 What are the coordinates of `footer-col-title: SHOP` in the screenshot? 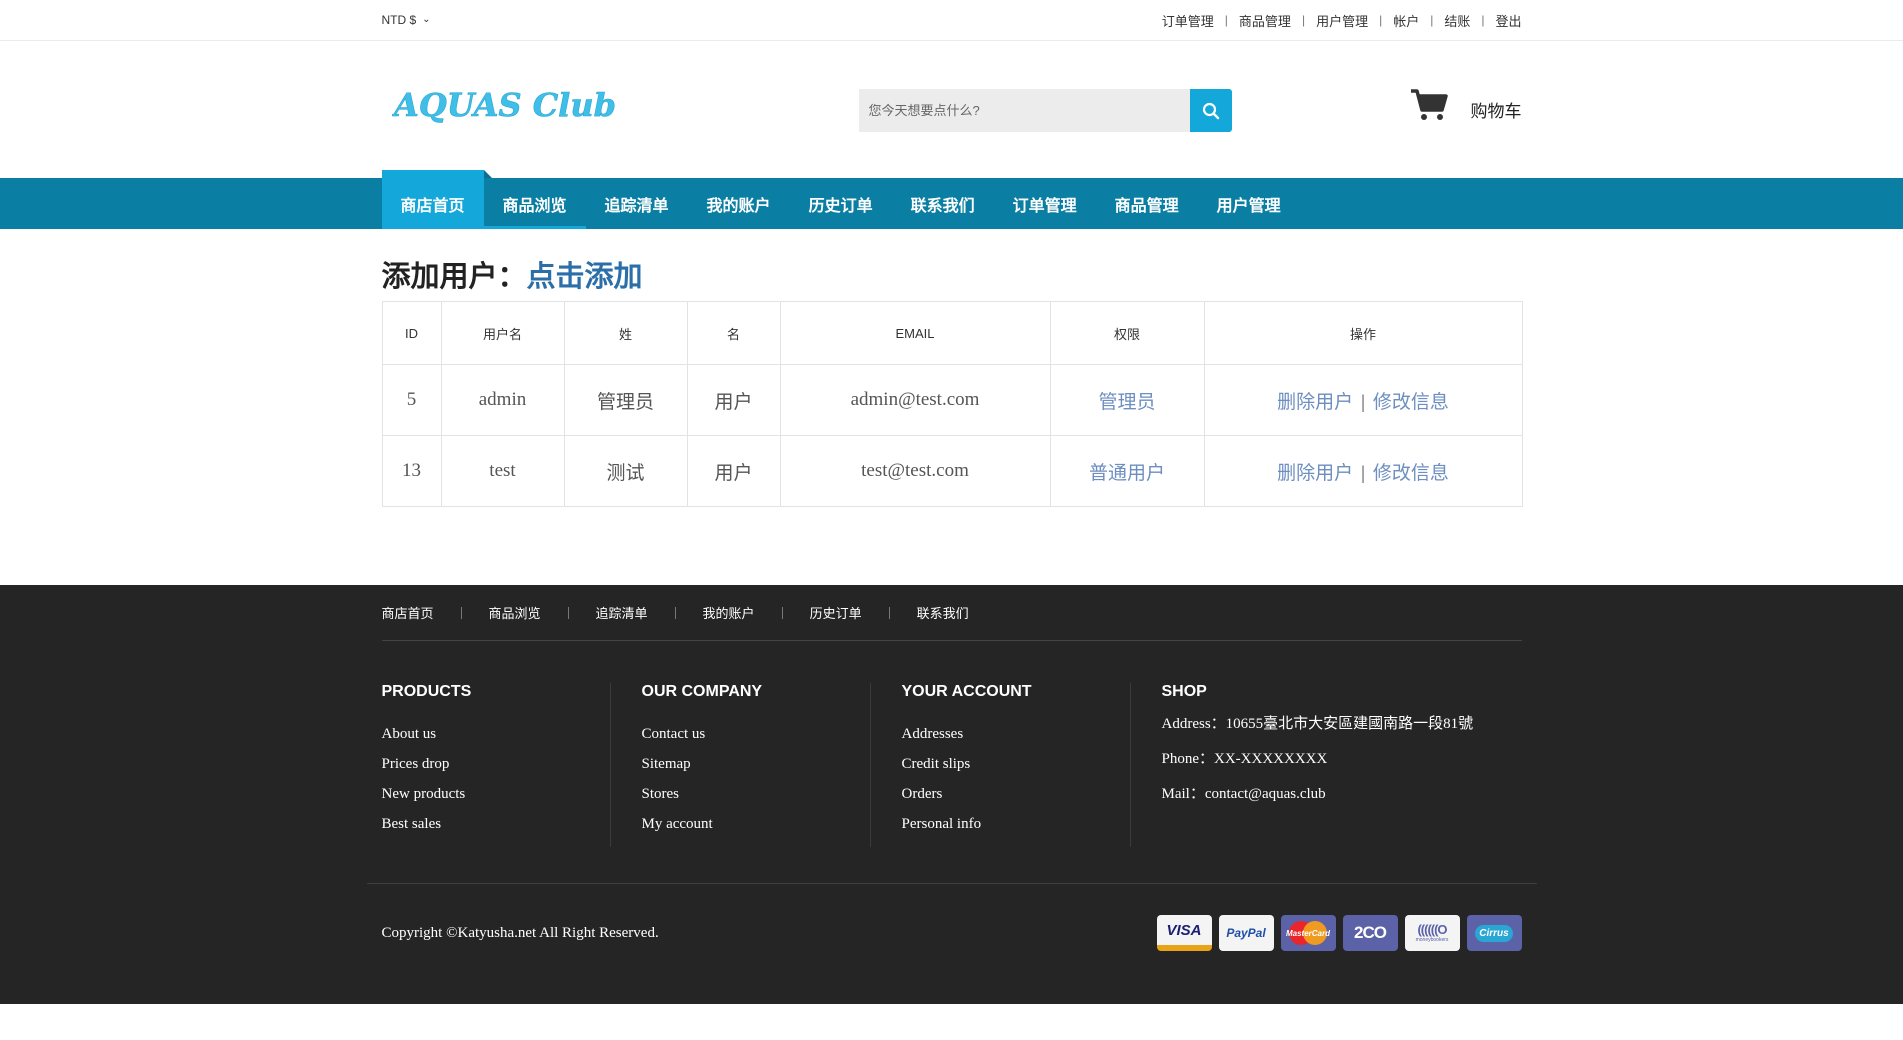 It's located at (1184, 691).